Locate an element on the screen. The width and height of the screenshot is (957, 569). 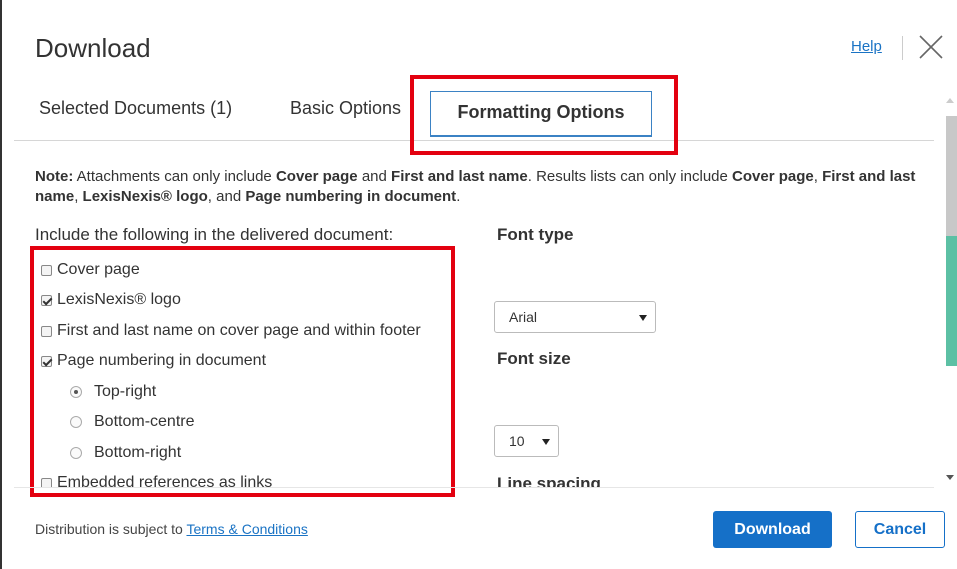
radio-label: Bottom-right is located at coordinates (138, 452).